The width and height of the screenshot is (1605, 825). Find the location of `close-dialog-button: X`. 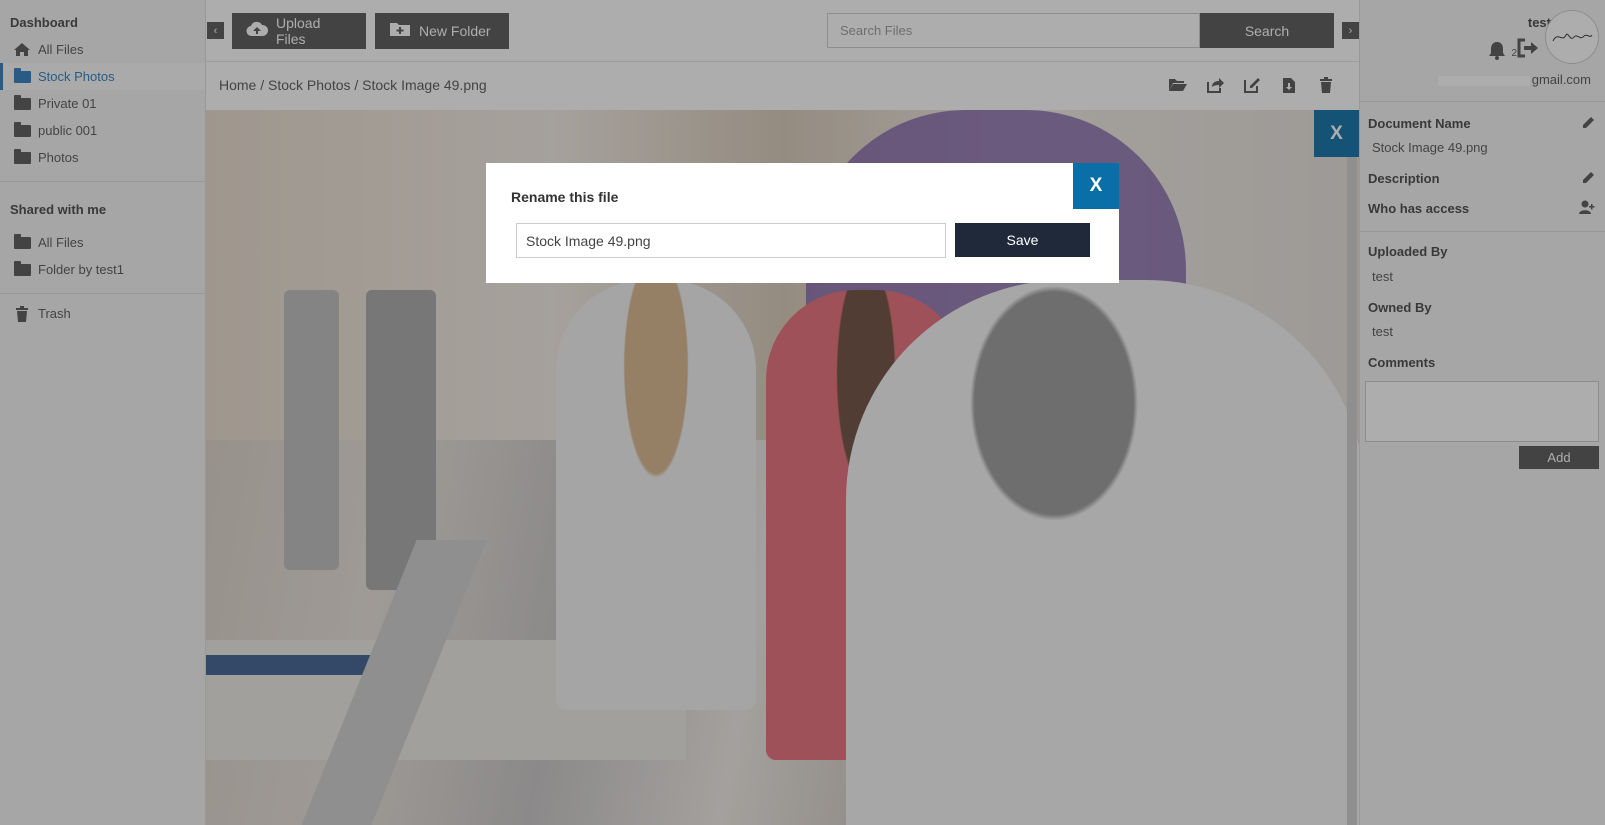

close-dialog-button: X is located at coordinates (1096, 186).